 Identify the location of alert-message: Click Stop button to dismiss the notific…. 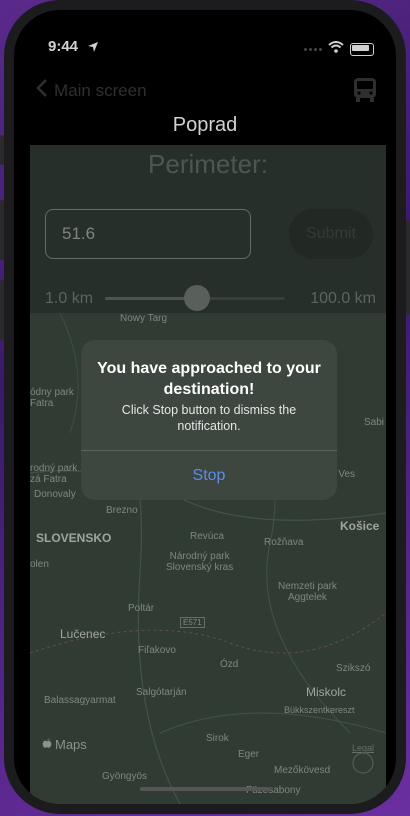
(209, 418).